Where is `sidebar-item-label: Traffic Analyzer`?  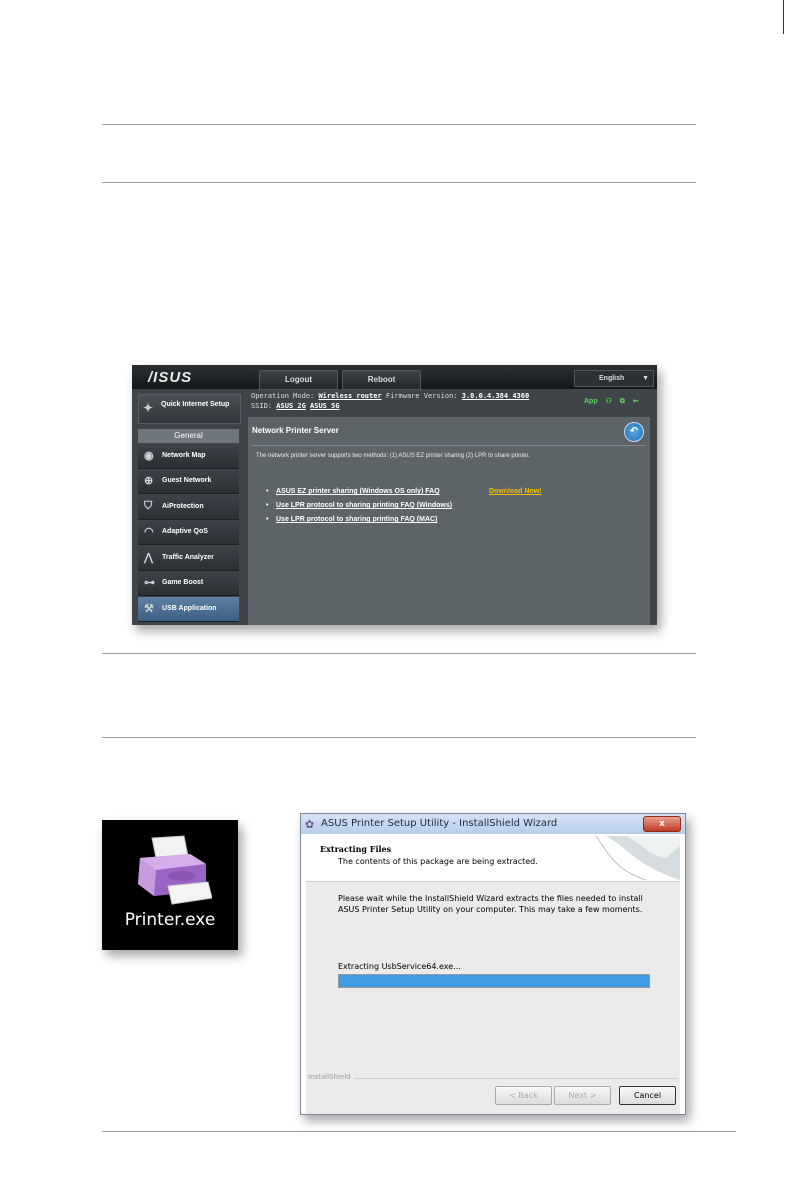
sidebar-item-label: Traffic Analyzer is located at coordinates (188, 557).